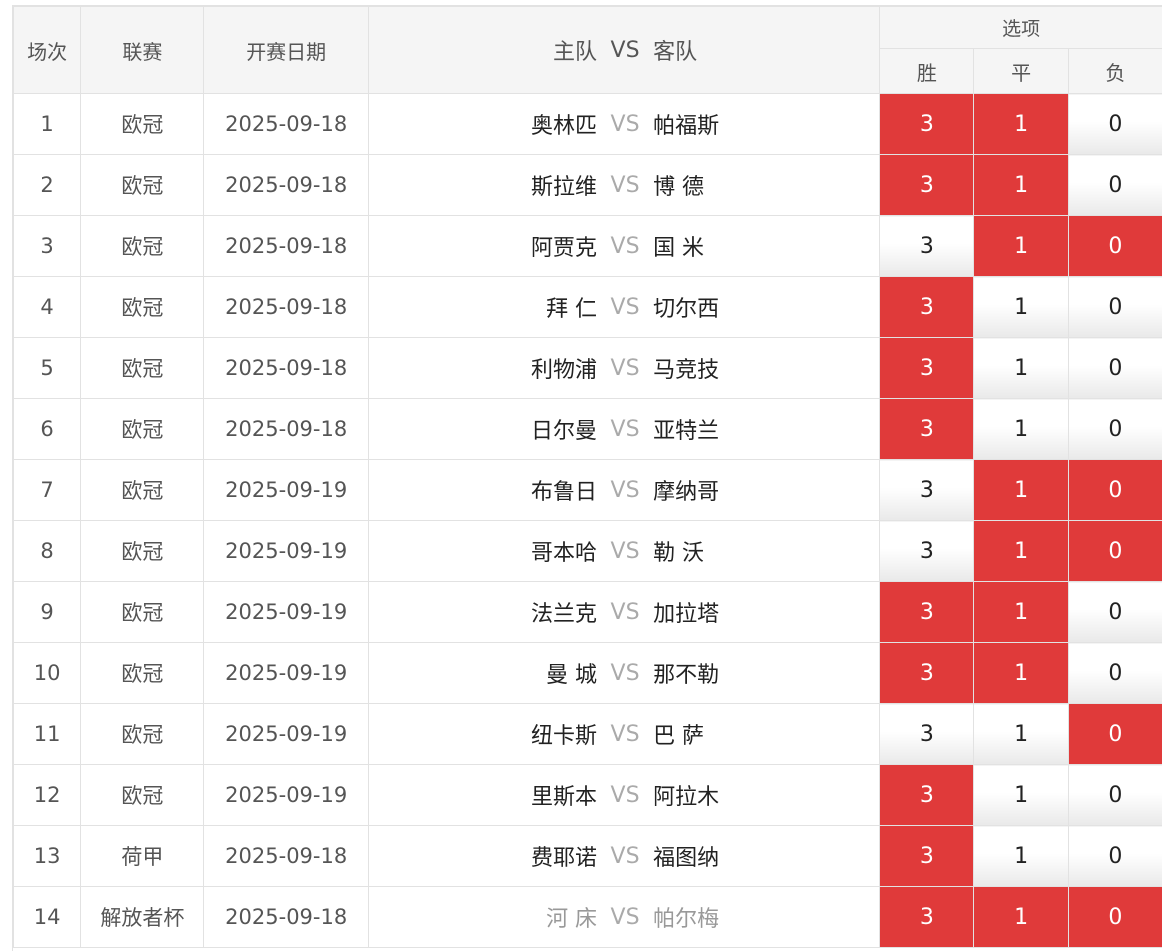 Image resolution: width=1162 pixels, height=951 pixels. I want to click on match-teams: 河 床 VS 帕尔梅, so click(623, 917).